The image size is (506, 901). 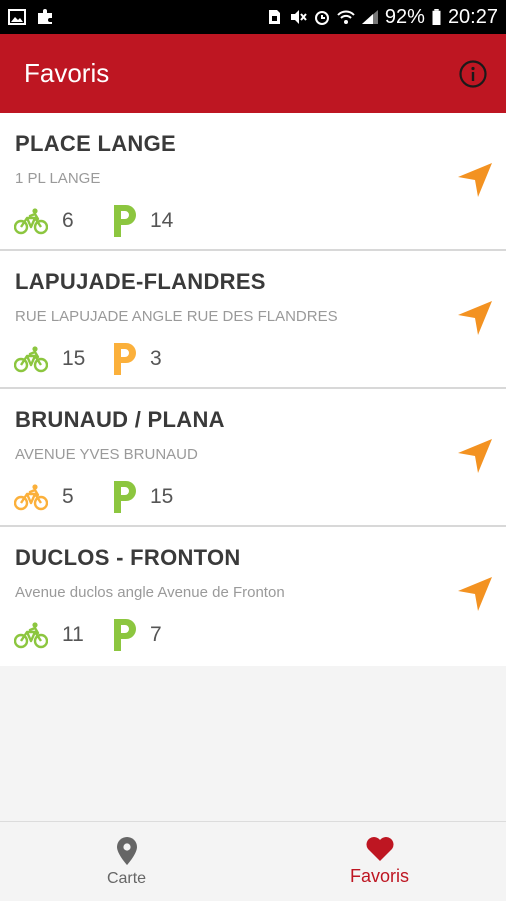 What do you see at coordinates (253, 73) in the screenshot?
I see `app-bar: Favoris` at bounding box center [253, 73].